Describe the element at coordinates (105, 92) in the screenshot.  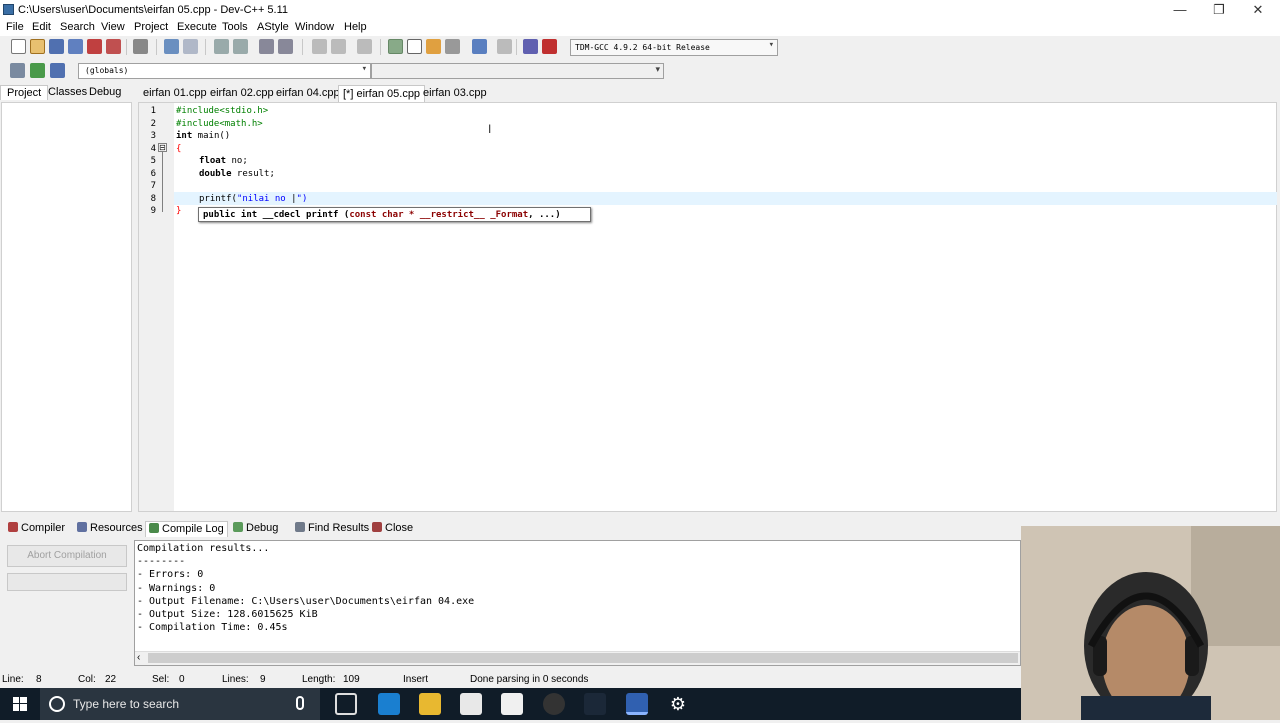
I see `tab-debug: Debug` at that location.